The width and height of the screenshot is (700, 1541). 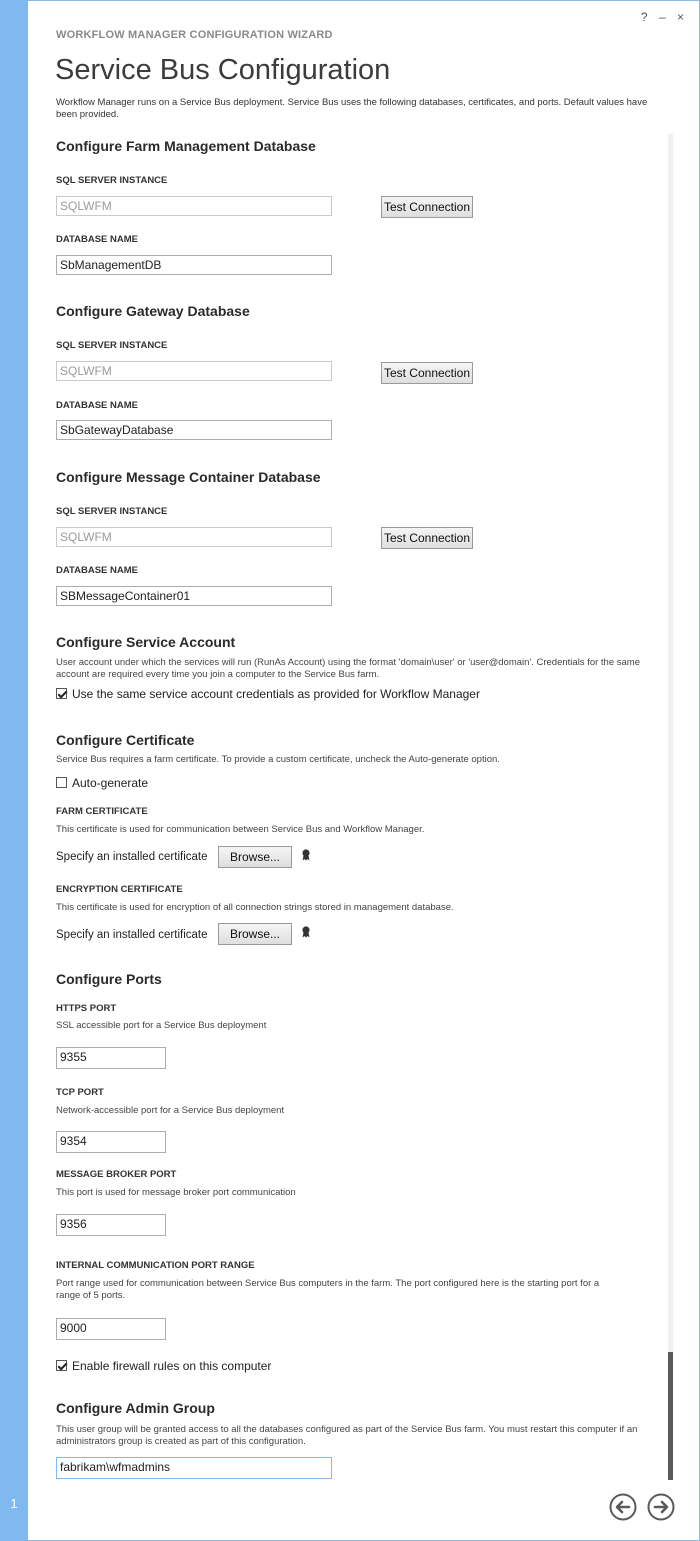 What do you see at coordinates (116, 1174) in the screenshot?
I see `broker-port-label: MESSAGE BROKER PORT` at bounding box center [116, 1174].